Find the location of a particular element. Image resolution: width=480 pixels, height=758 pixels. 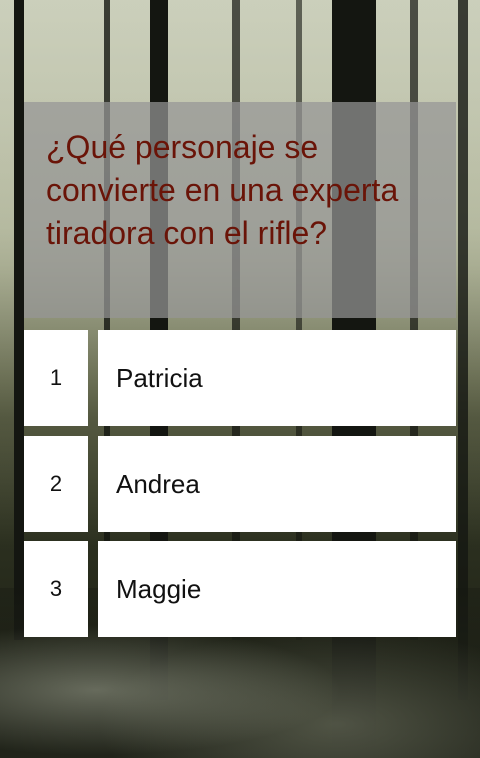

tree-trunk is located at coordinates (19, 320).